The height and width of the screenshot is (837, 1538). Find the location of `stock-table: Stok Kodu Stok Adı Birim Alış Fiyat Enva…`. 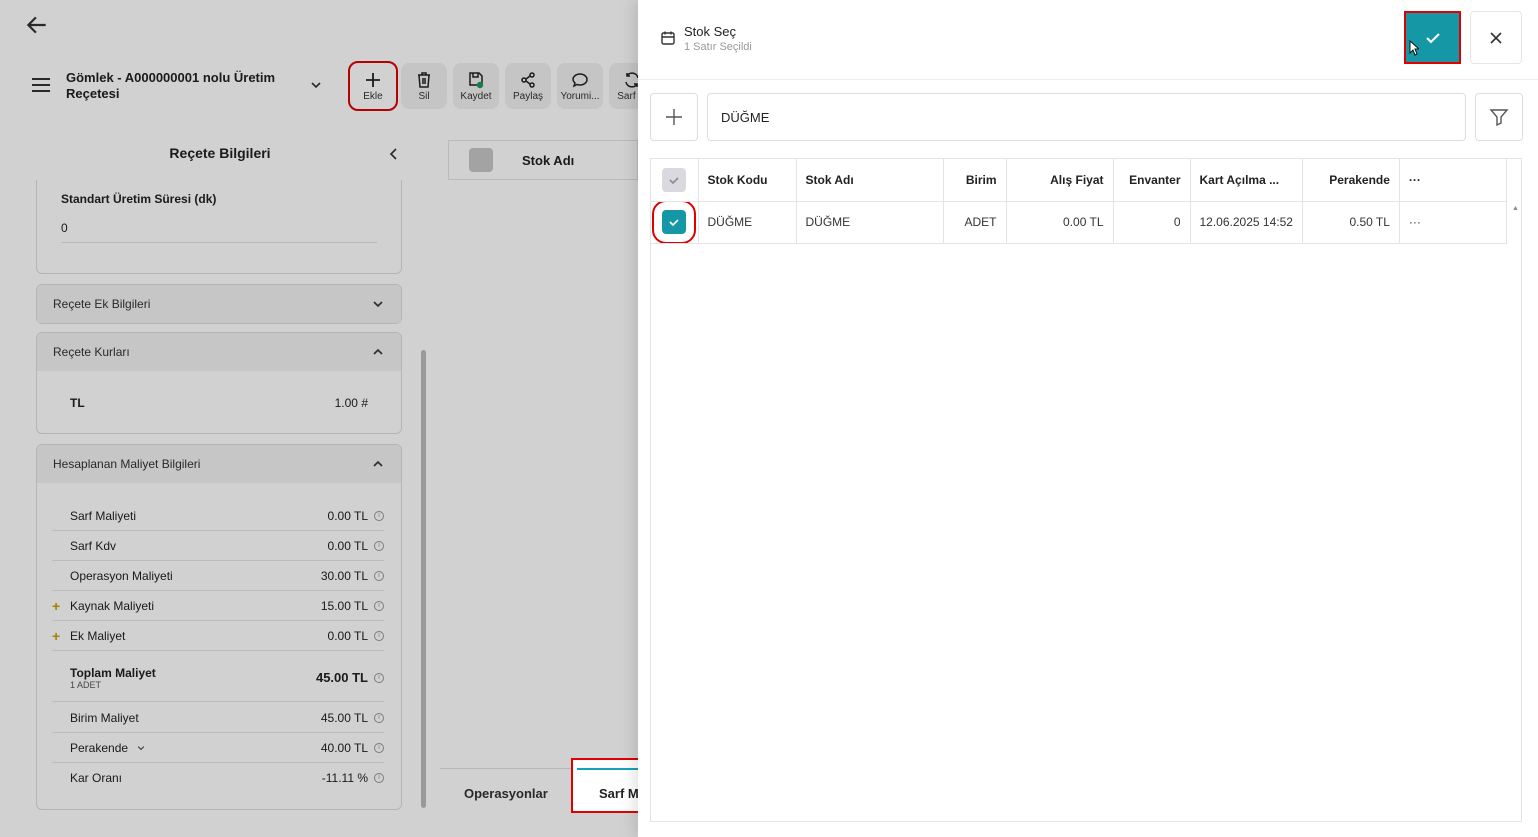

stock-table: Stok Kodu Stok Adı Birim Alış Fiyat Enva… is located at coordinates (1079, 201).